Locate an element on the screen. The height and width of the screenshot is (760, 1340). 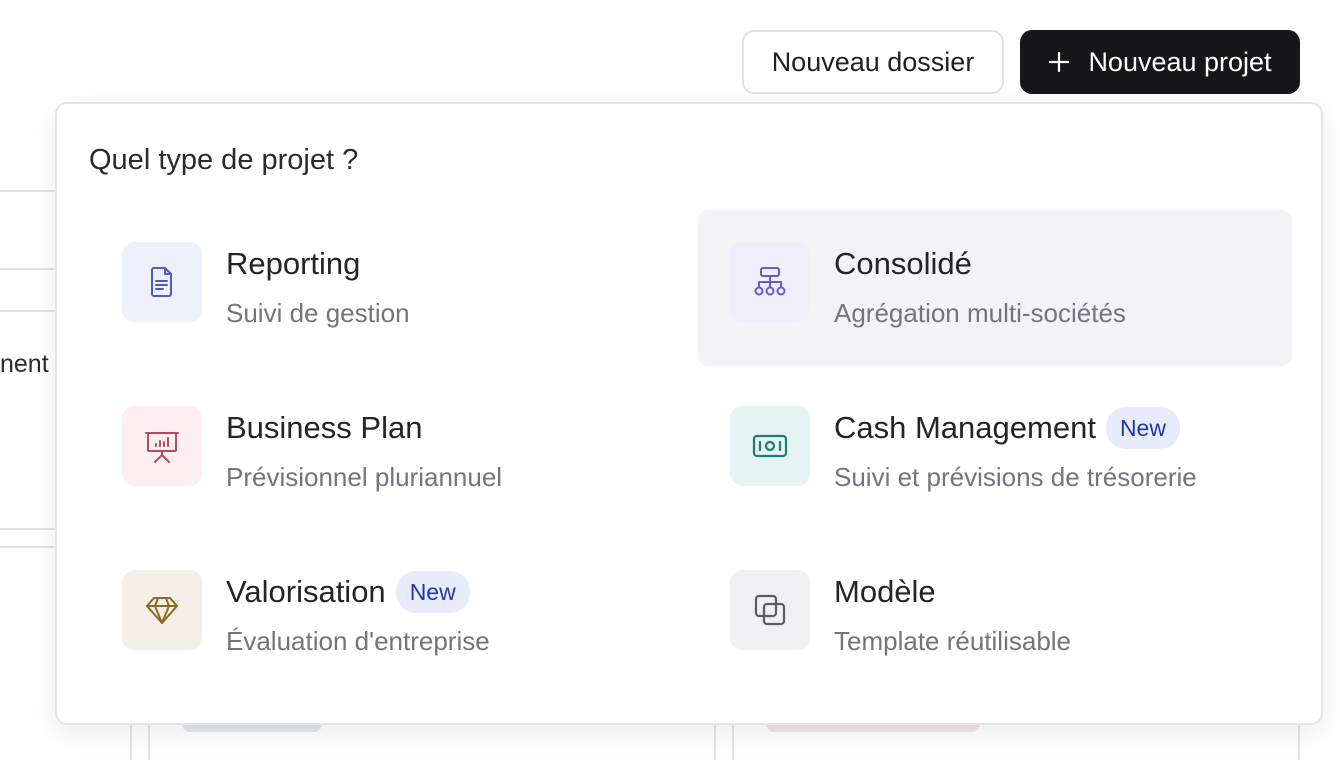
option-title: Consolidé is located at coordinates (903, 263).